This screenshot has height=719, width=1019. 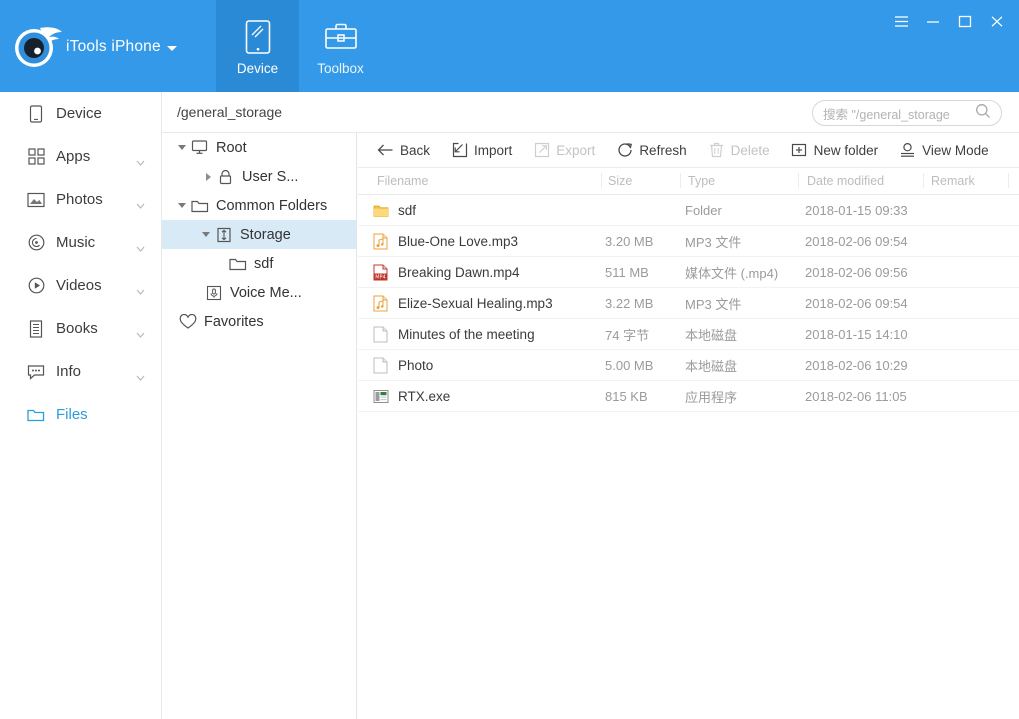 I want to click on tree-node-sdf: sdf, so click(x=259, y=263).